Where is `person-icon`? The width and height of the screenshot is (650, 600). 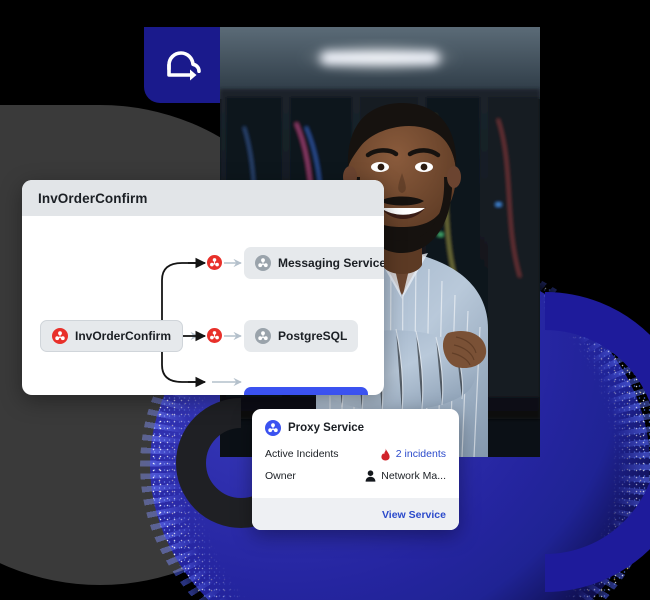 person-icon is located at coordinates (370, 476).